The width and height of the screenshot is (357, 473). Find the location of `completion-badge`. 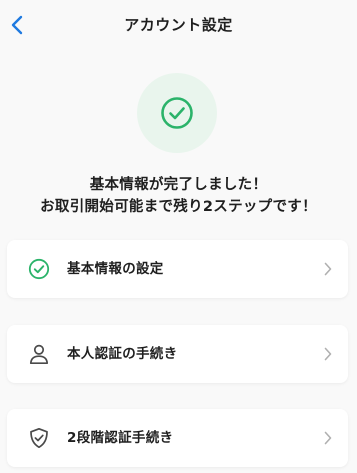

completion-badge is located at coordinates (177, 113).